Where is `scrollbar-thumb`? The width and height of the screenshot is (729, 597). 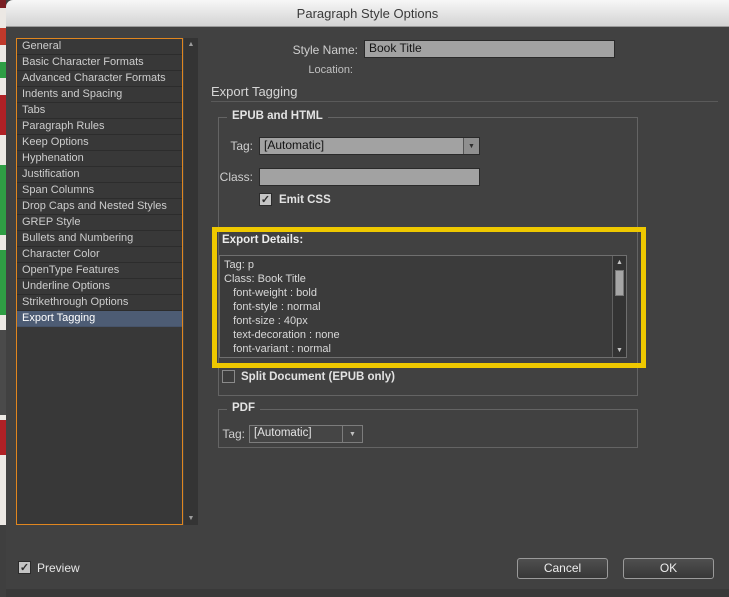
scrollbar-thumb is located at coordinates (619, 283).